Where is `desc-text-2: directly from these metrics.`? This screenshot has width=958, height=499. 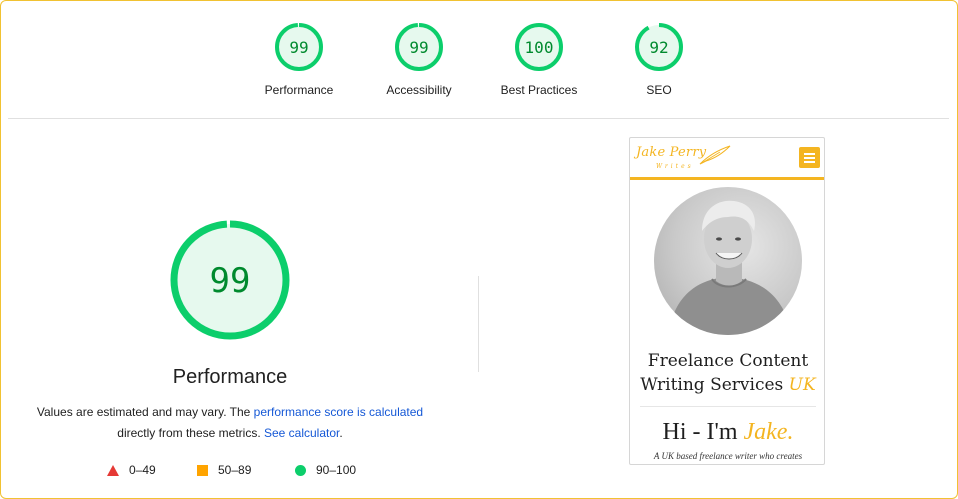 desc-text-2: directly from these metrics. is located at coordinates (190, 433).